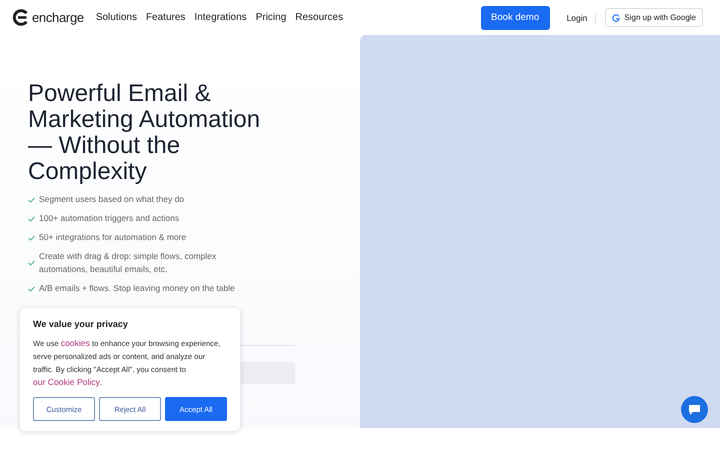 The image size is (720, 450). Describe the element at coordinates (268, 373) in the screenshot. I see `form-field` at that location.